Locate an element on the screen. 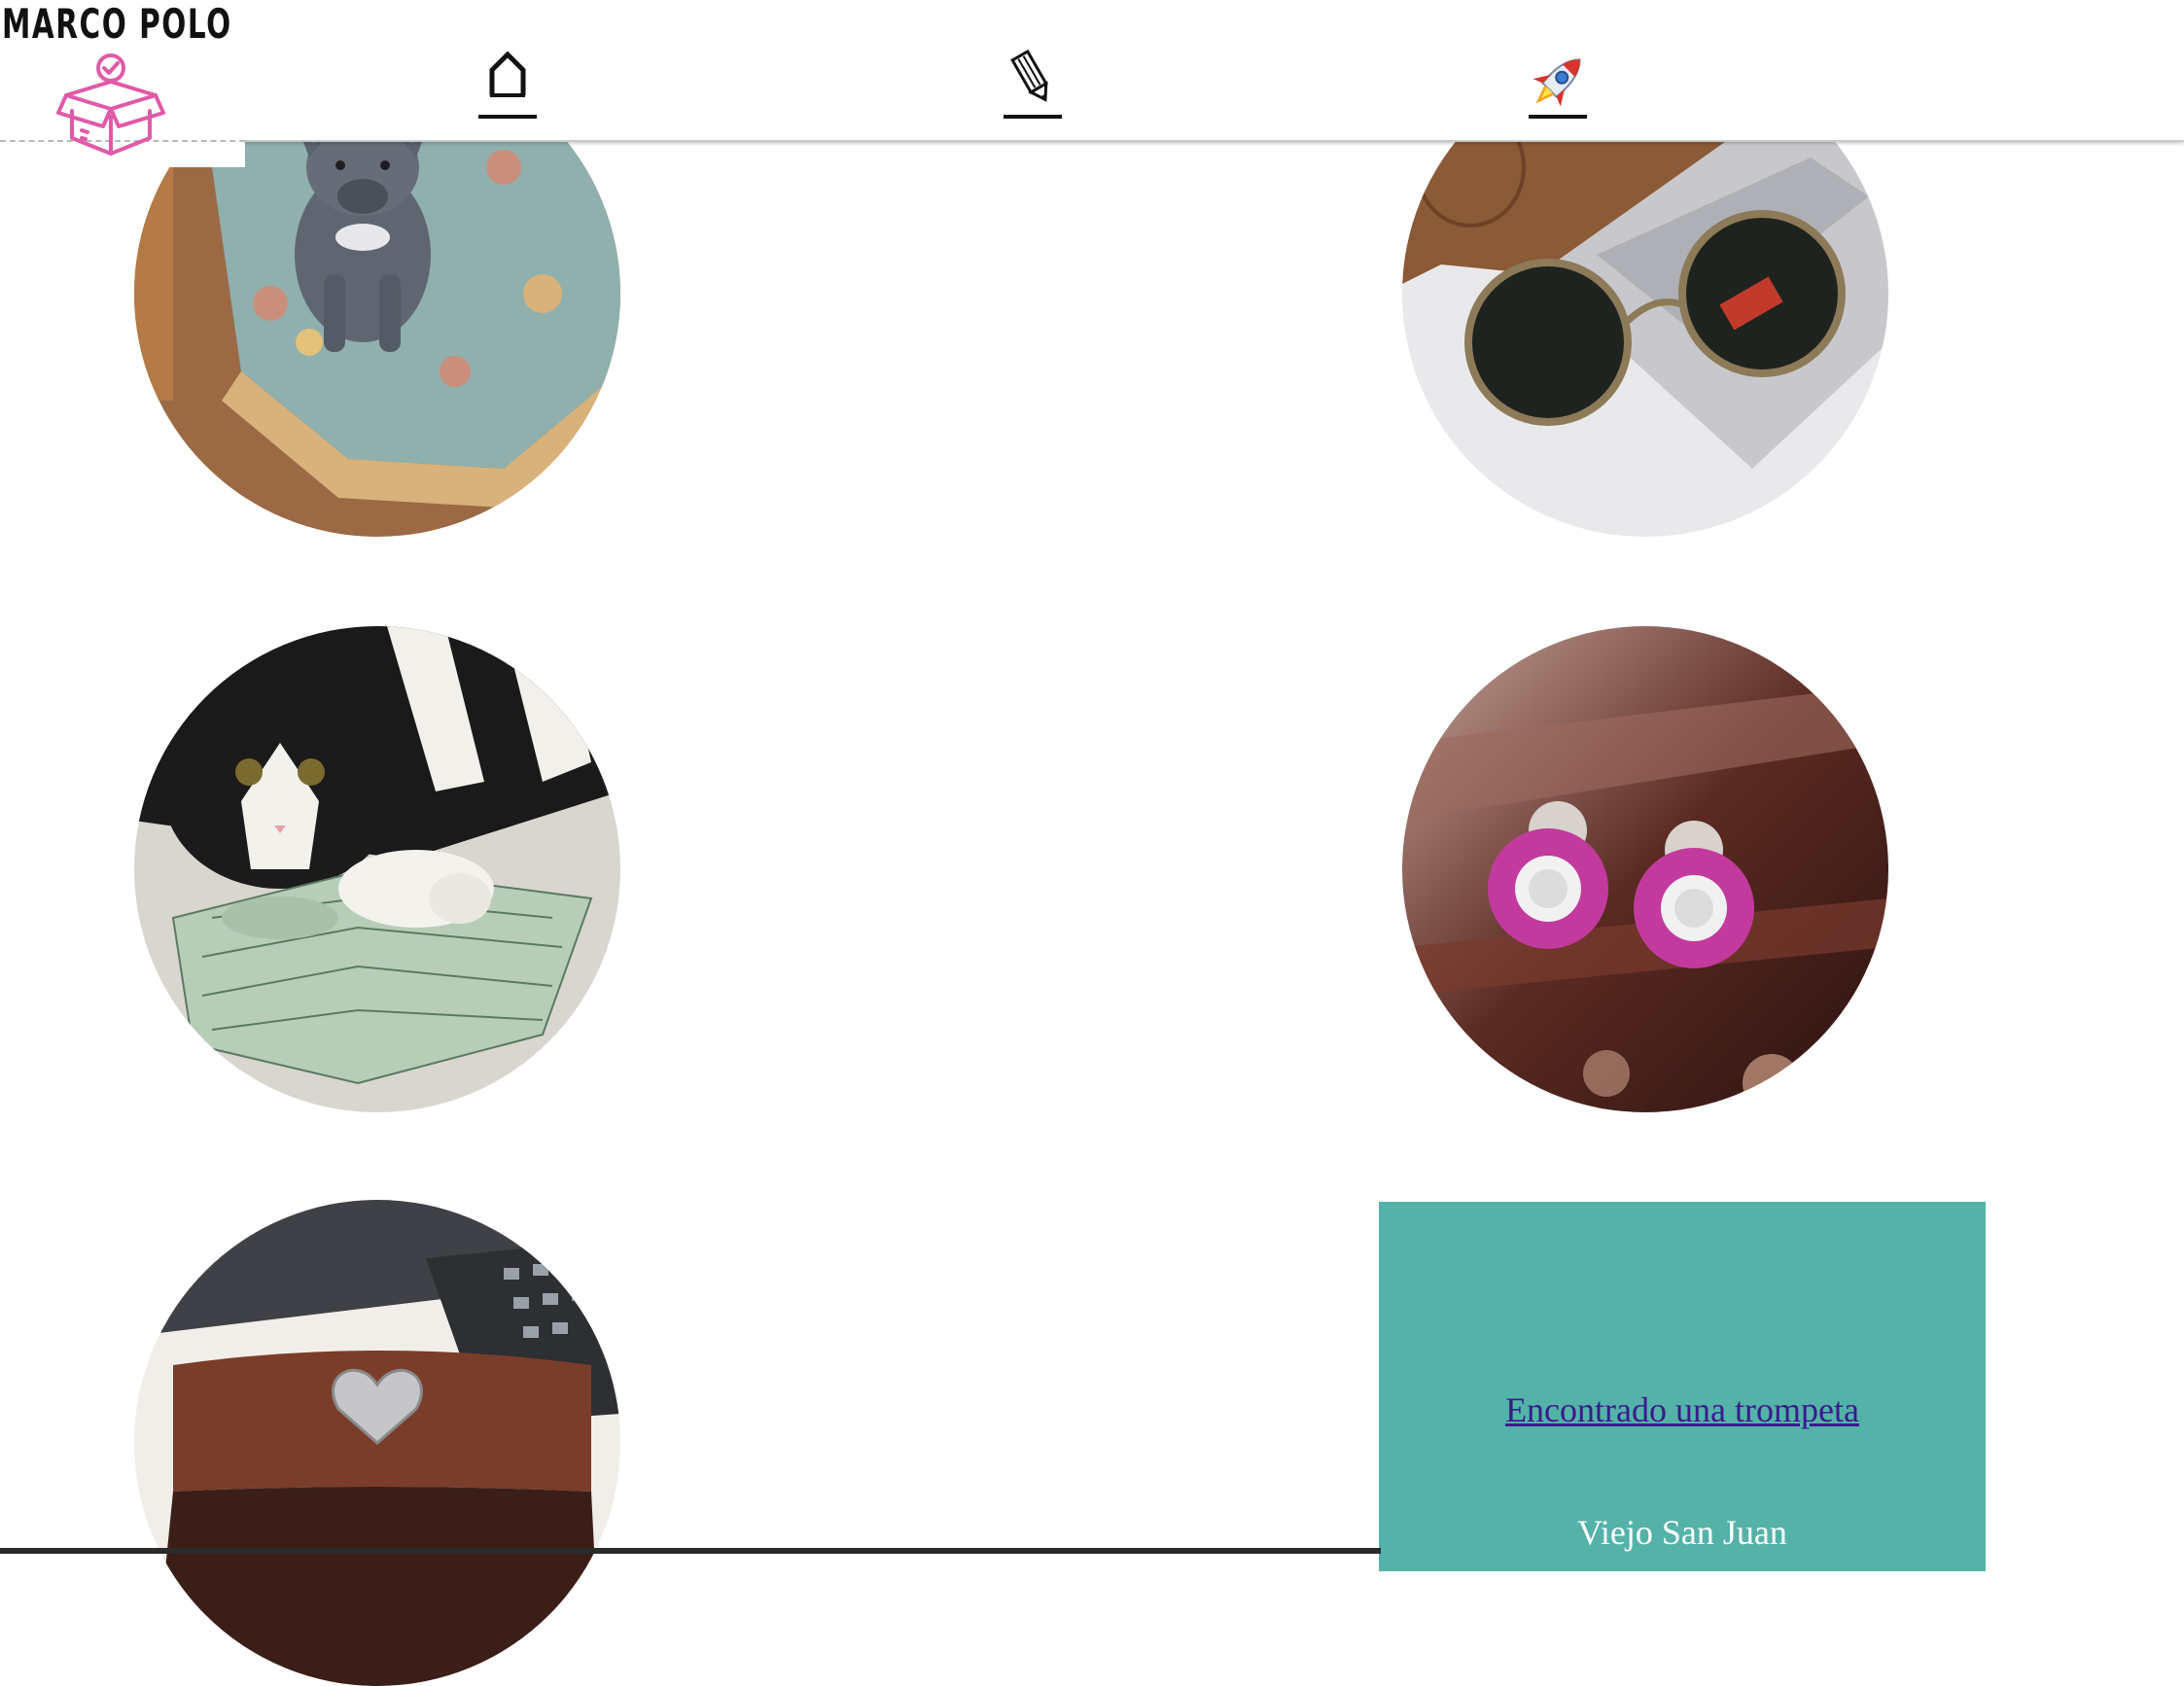  cat-money-photo is located at coordinates (377, 869).